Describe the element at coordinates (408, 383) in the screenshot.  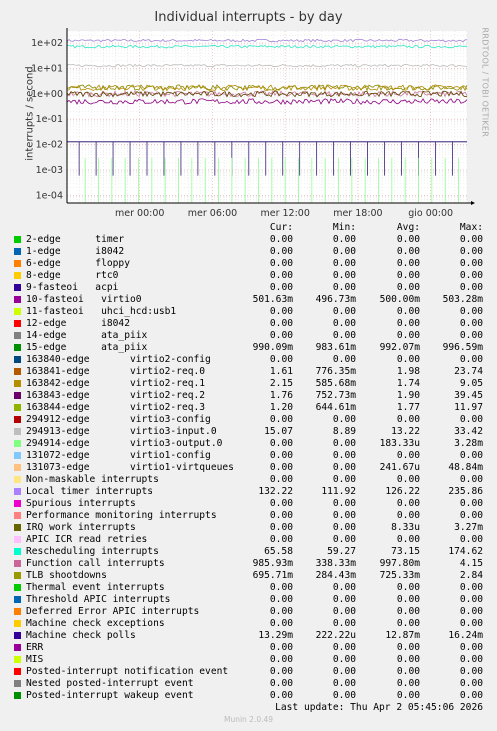
I see `legend-avg-value: 1.74` at that location.